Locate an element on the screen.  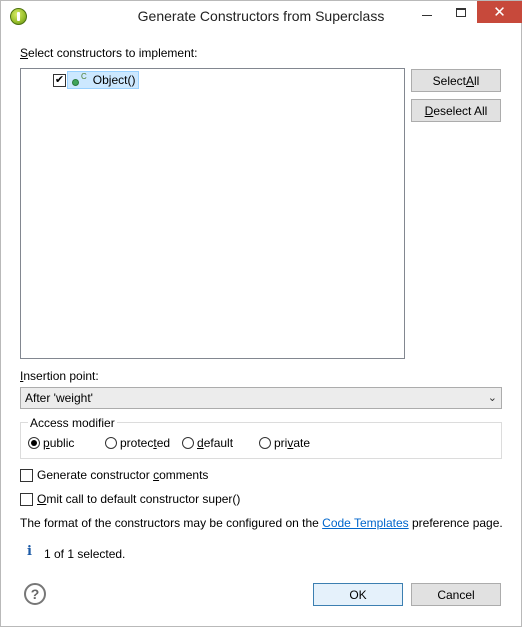
radio-label: protected is located at coordinates (145, 443).